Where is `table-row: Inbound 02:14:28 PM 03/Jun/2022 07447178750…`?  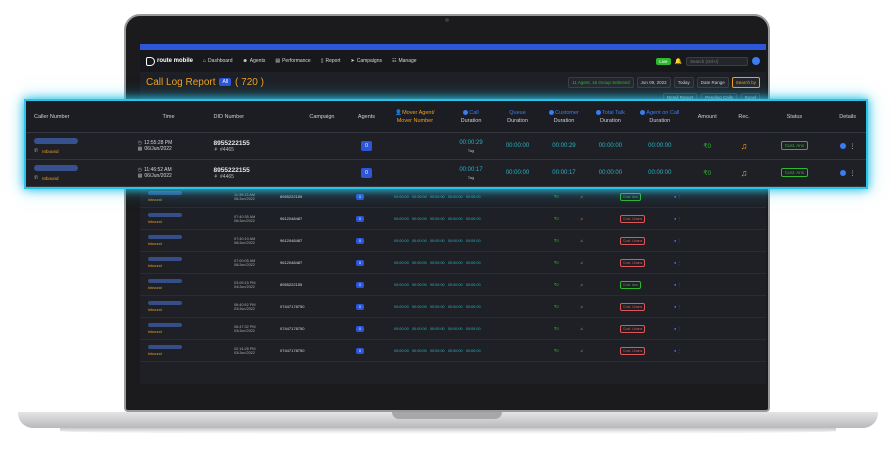 table-row: Inbound 02:14:28 PM 03/Jun/2022 07447178750… is located at coordinates (453, 351).